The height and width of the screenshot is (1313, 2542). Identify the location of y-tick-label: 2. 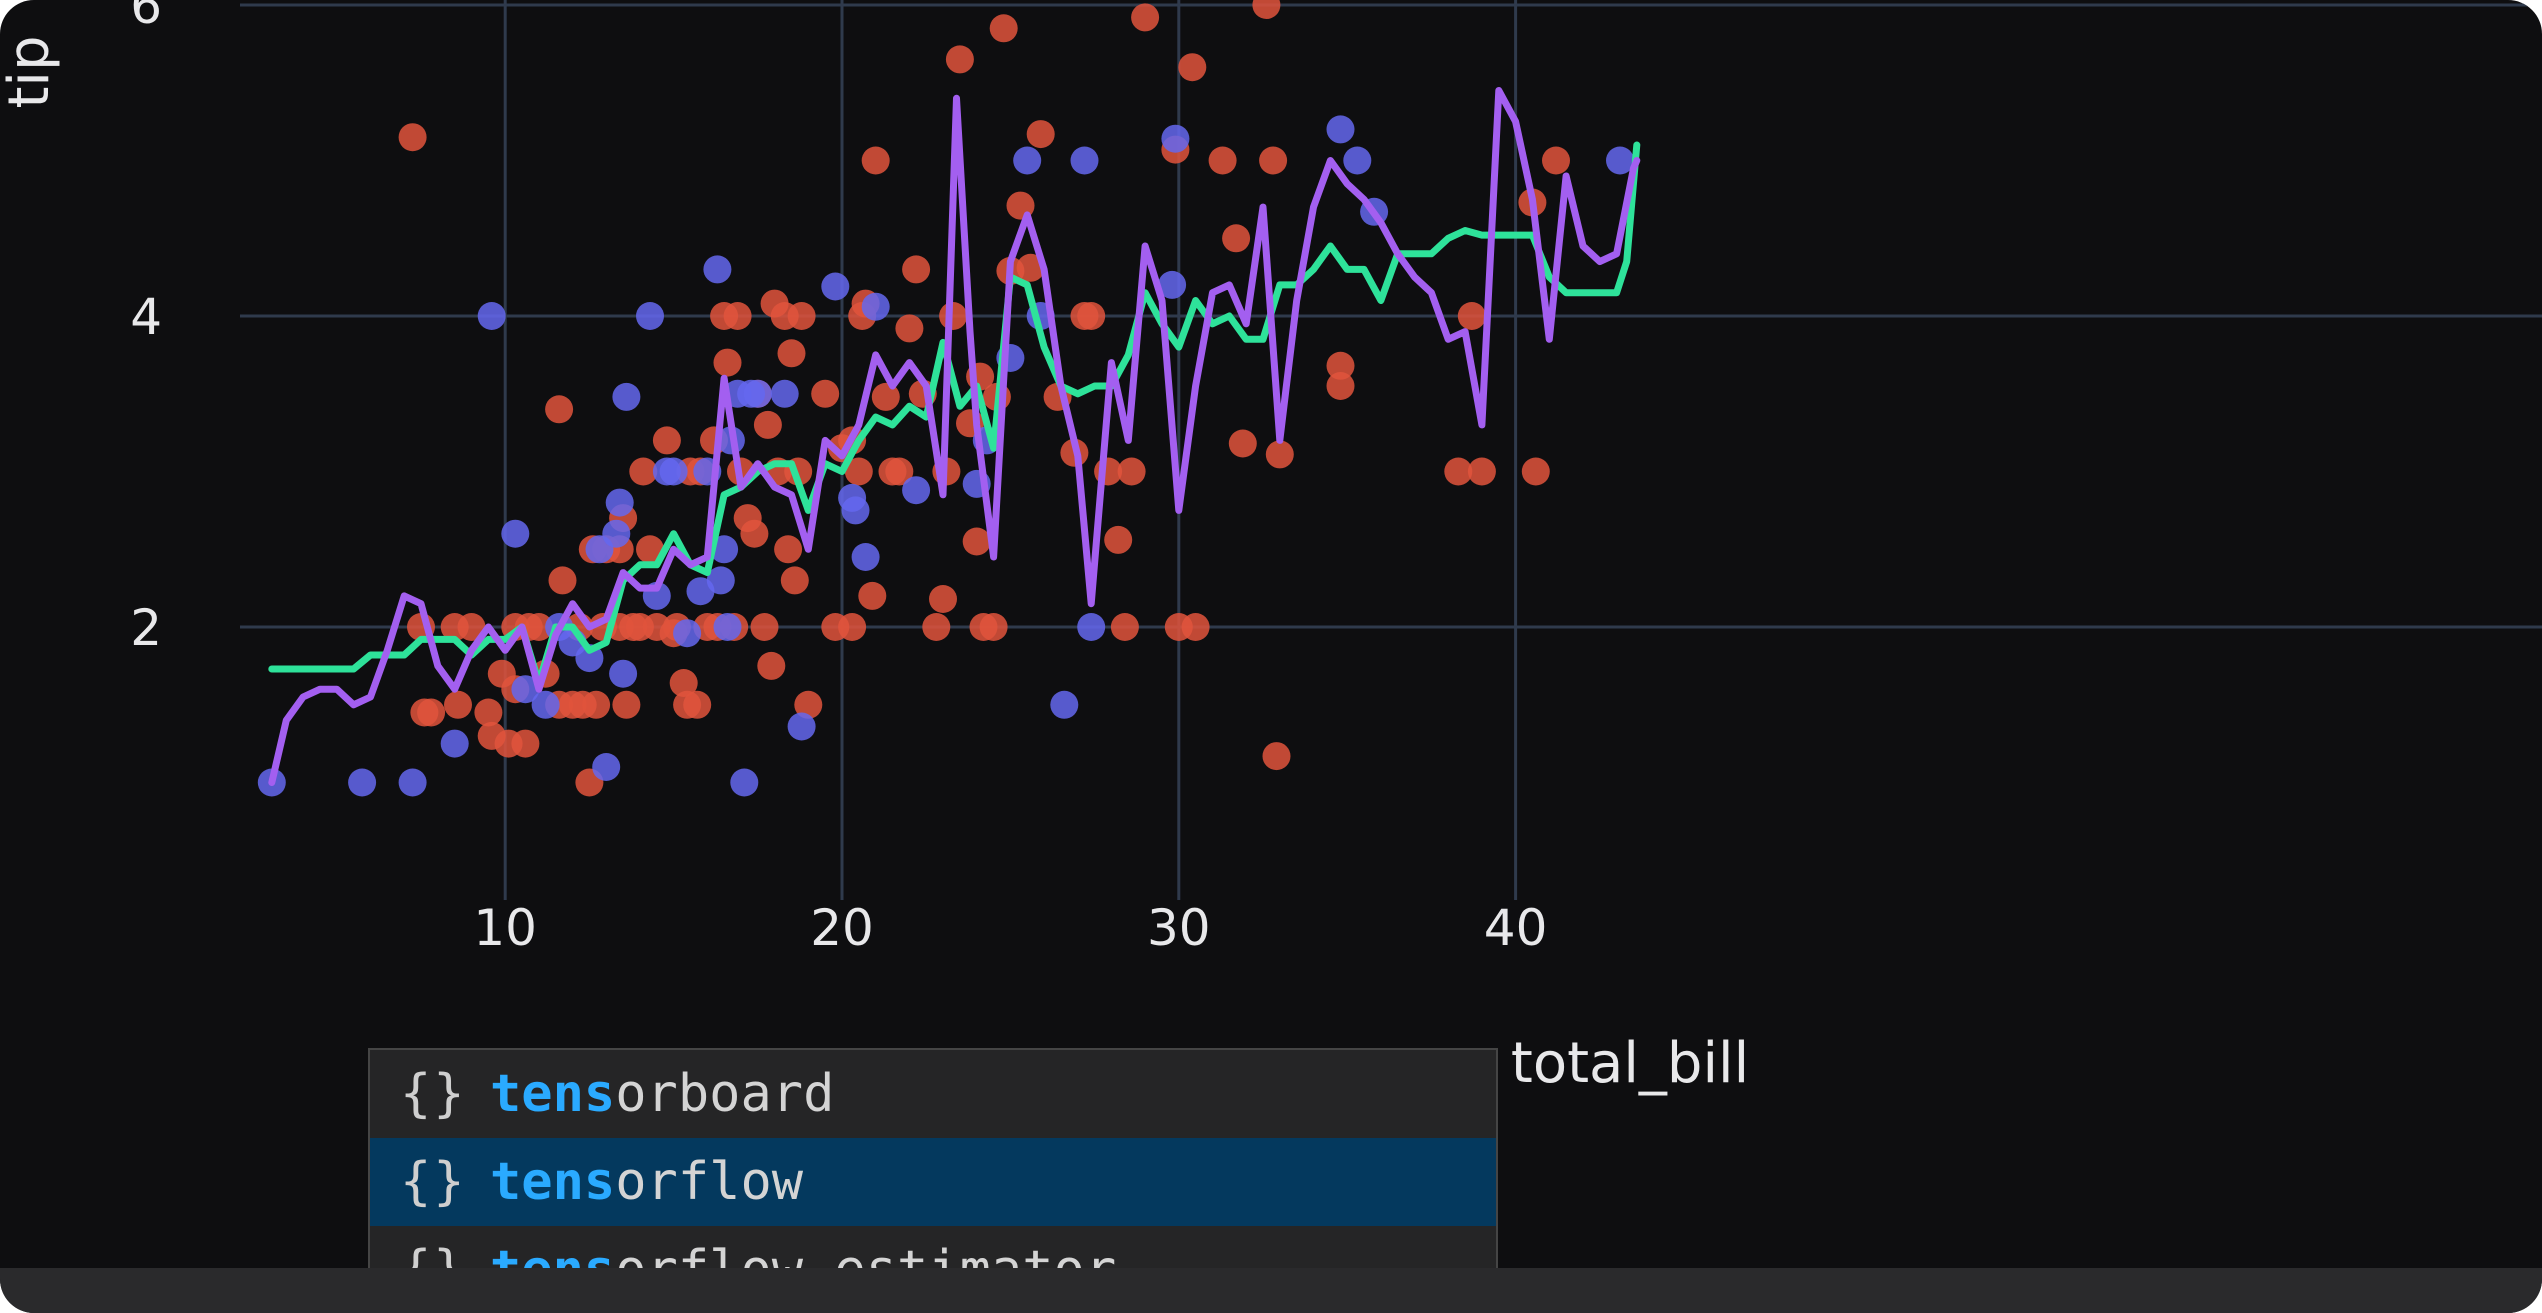
(146, 628).